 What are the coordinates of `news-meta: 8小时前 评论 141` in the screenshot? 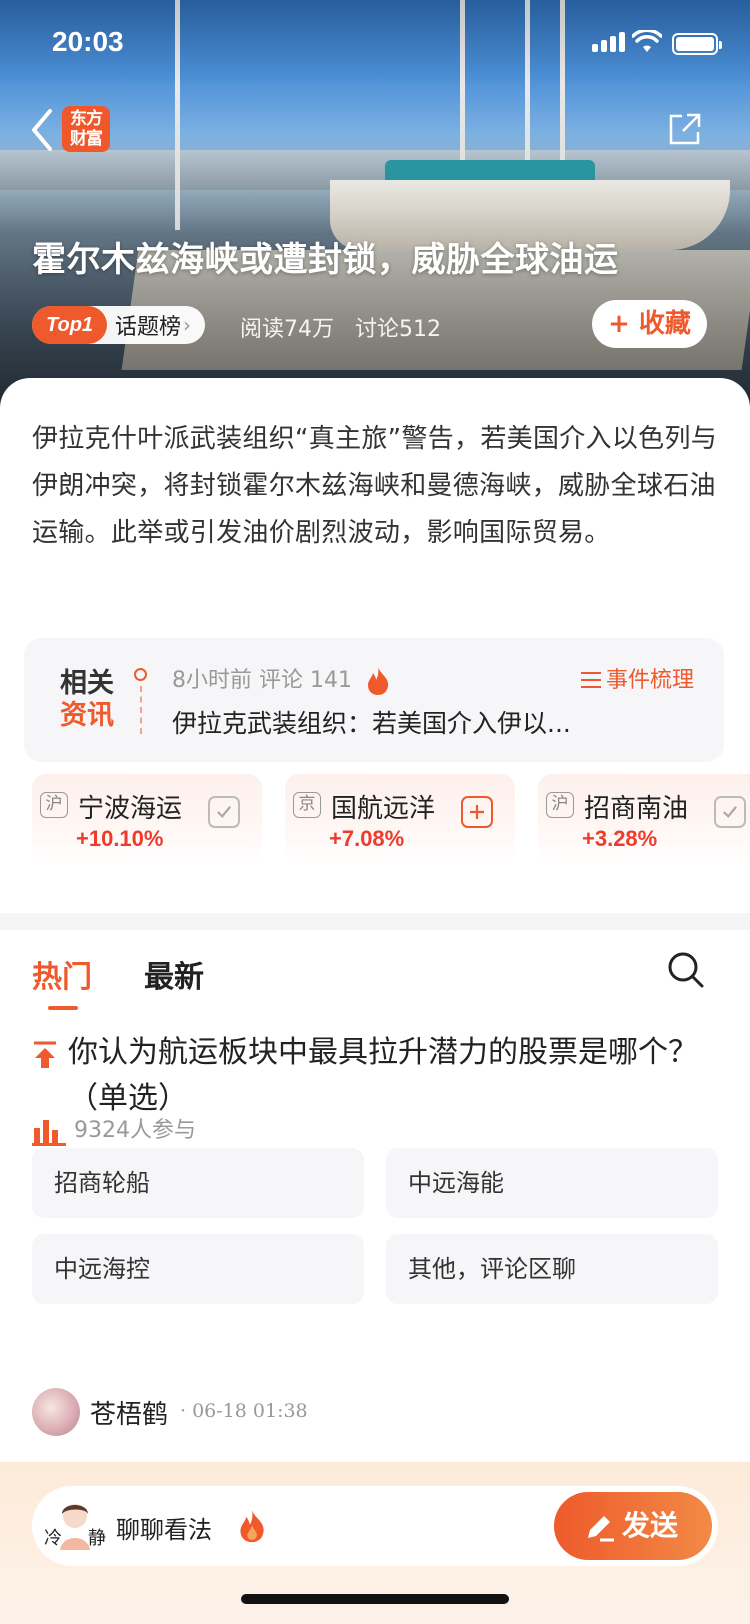 It's located at (281, 679).